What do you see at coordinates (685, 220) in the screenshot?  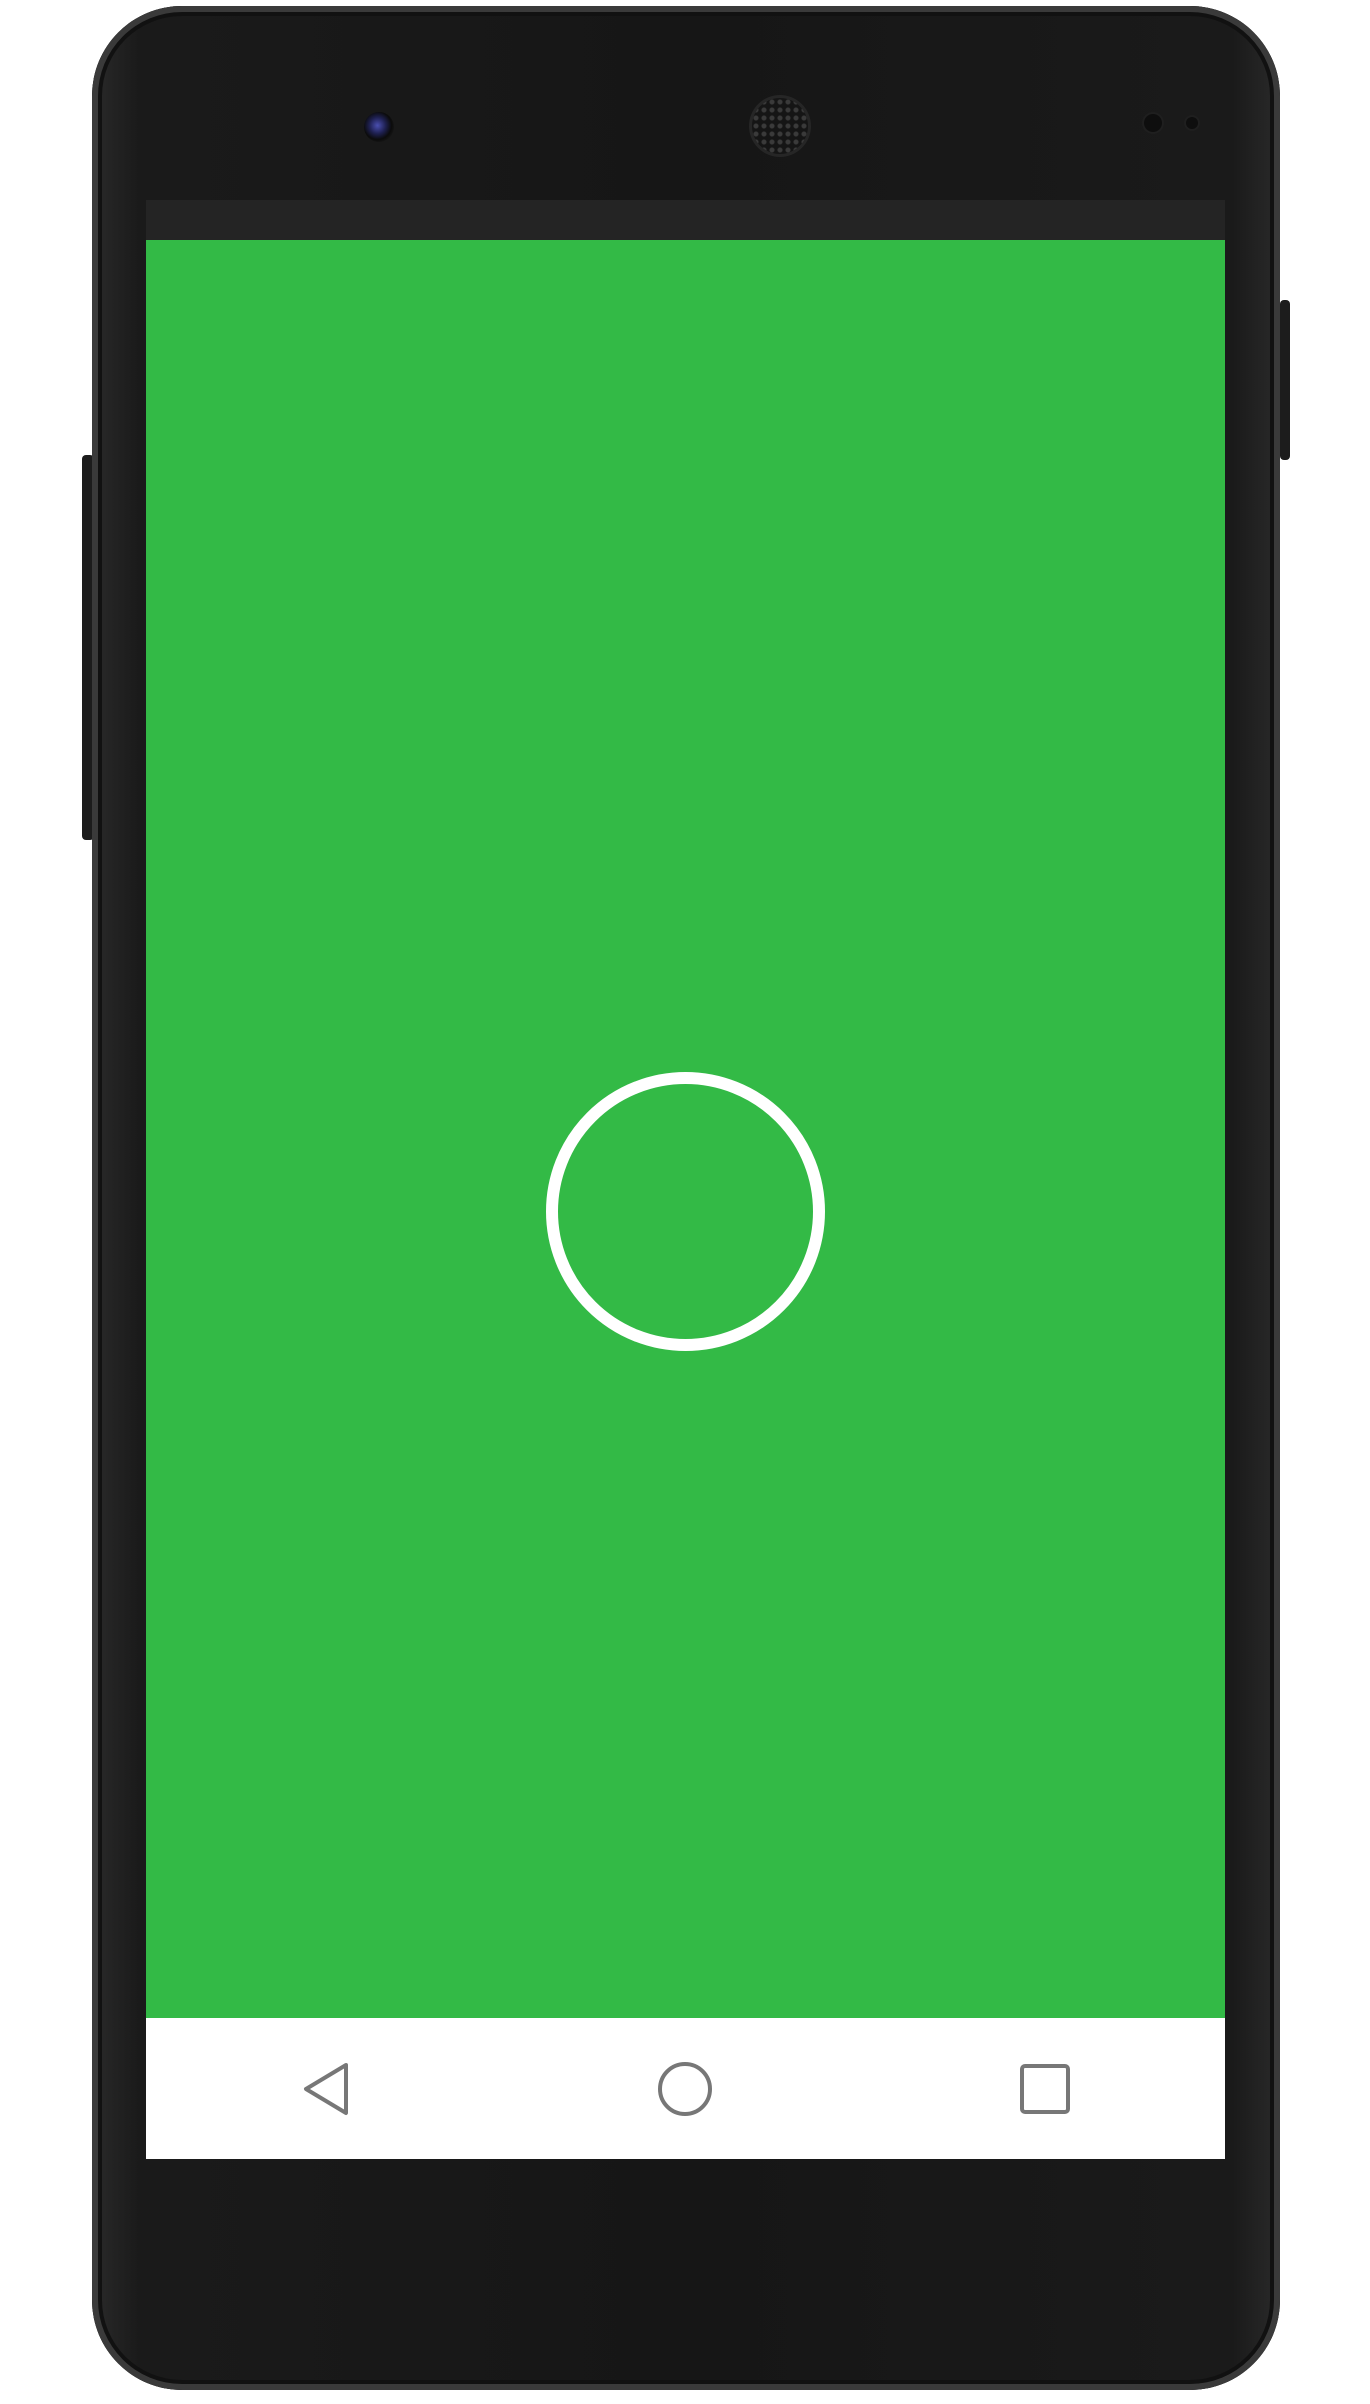 I see `status-bar` at bounding box center [685, 220].